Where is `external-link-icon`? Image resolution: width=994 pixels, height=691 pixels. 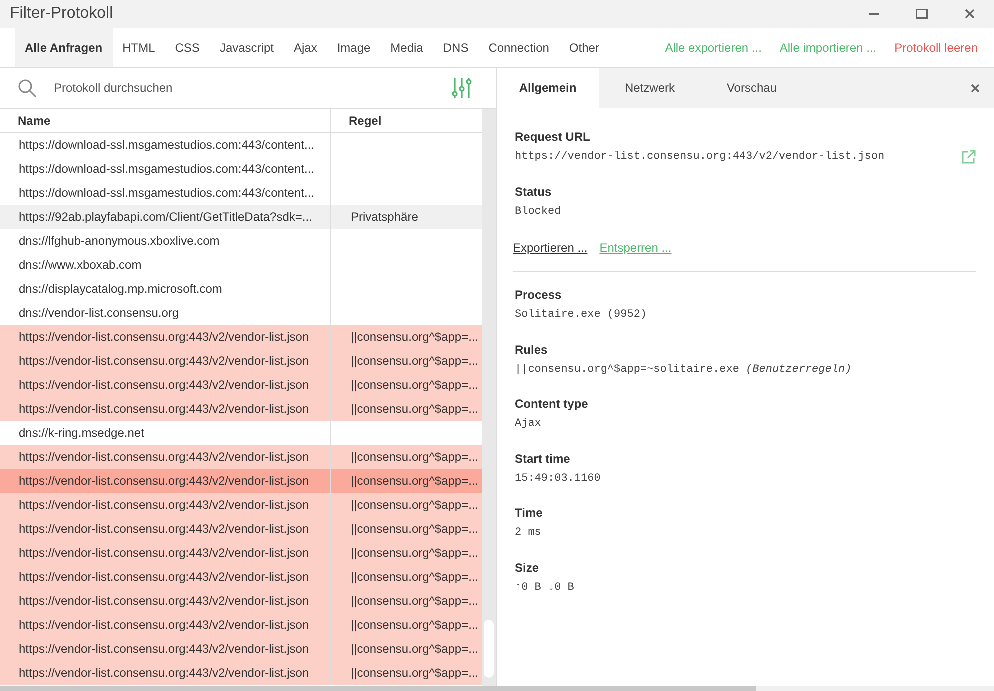
external-link-icon is located at coordinates (969, 157).